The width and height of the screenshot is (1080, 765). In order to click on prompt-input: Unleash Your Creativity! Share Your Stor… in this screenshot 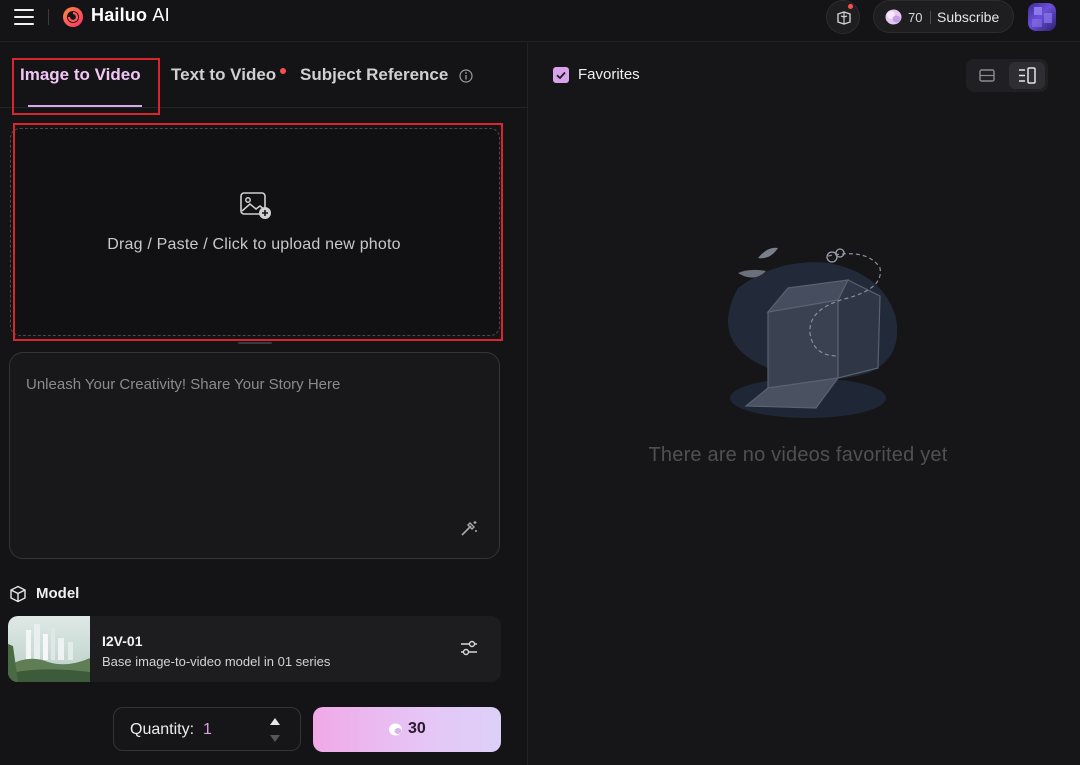, I will do `click(254, 455)`.